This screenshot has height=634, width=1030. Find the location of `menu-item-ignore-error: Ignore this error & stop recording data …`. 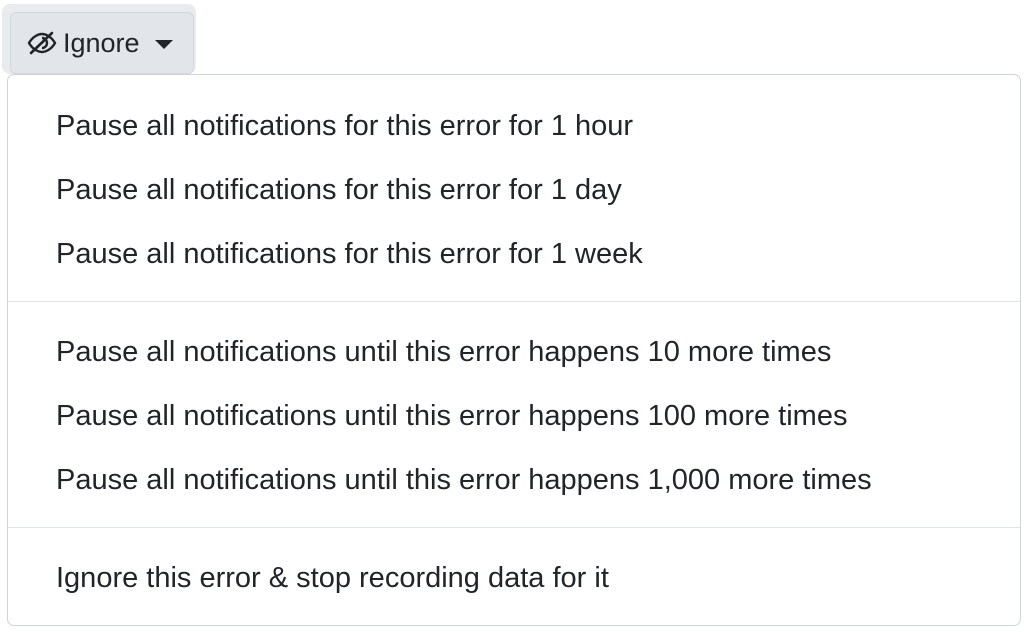

menu-item-ignore-error: Ignore this error & stop recording data … is located at coordinates (514, 578).